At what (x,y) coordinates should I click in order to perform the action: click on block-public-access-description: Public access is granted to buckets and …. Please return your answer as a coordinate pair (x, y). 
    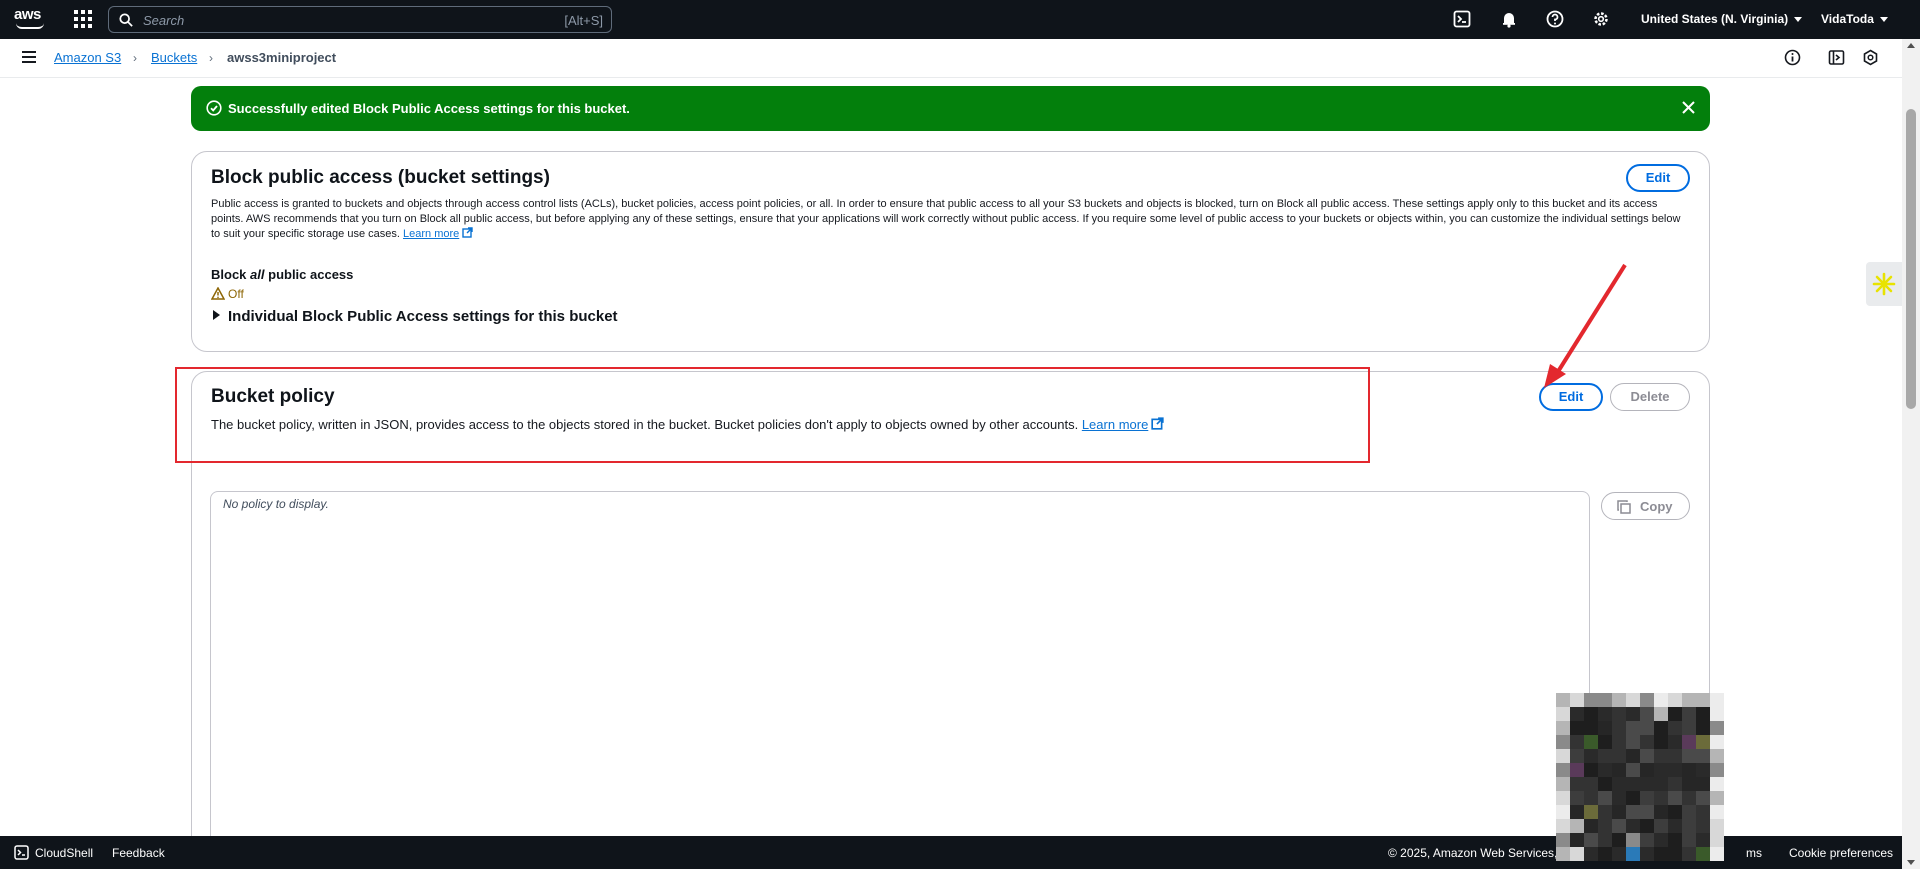
    Looking at the image, I should click on (948, 219).